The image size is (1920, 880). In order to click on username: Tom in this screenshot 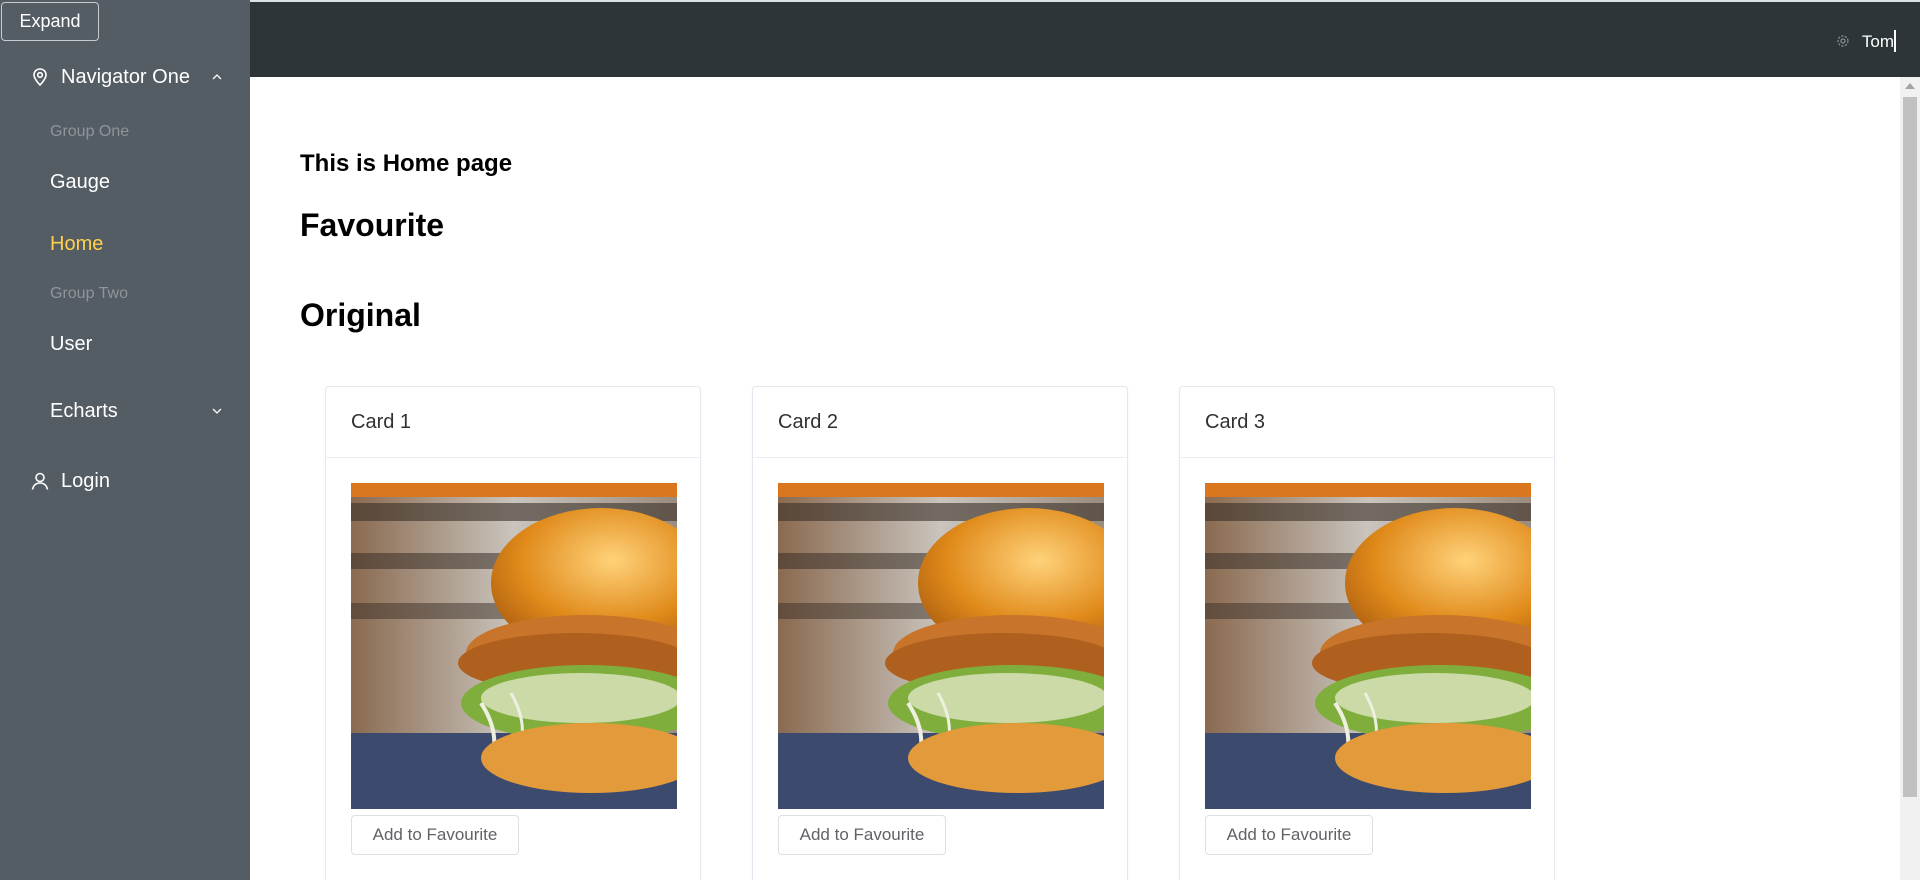, I will do `click(1878, 42)`.